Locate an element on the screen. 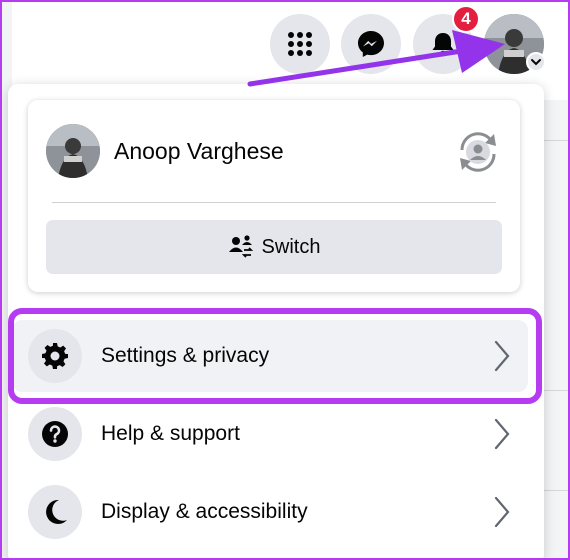 This screenshot has height=560, width=570. profile-name: Anoop Varghese is located at coordinates (199, 151).